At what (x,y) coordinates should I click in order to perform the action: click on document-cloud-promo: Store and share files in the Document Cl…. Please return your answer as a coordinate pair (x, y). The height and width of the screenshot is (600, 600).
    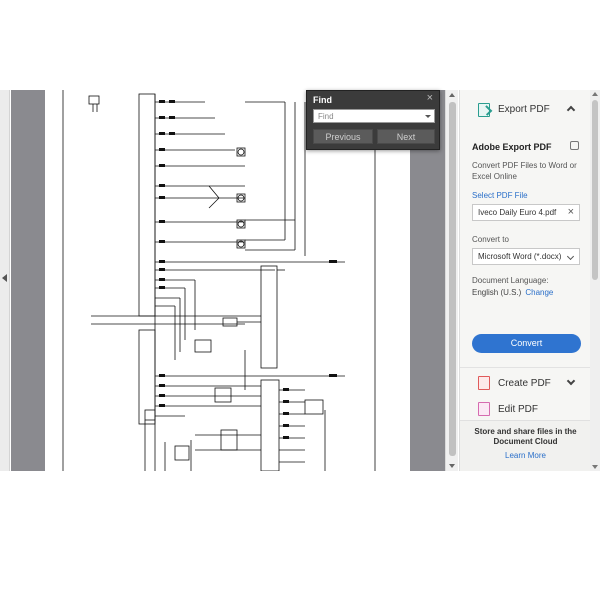
    Looking at the image, I should click on (525, 445).